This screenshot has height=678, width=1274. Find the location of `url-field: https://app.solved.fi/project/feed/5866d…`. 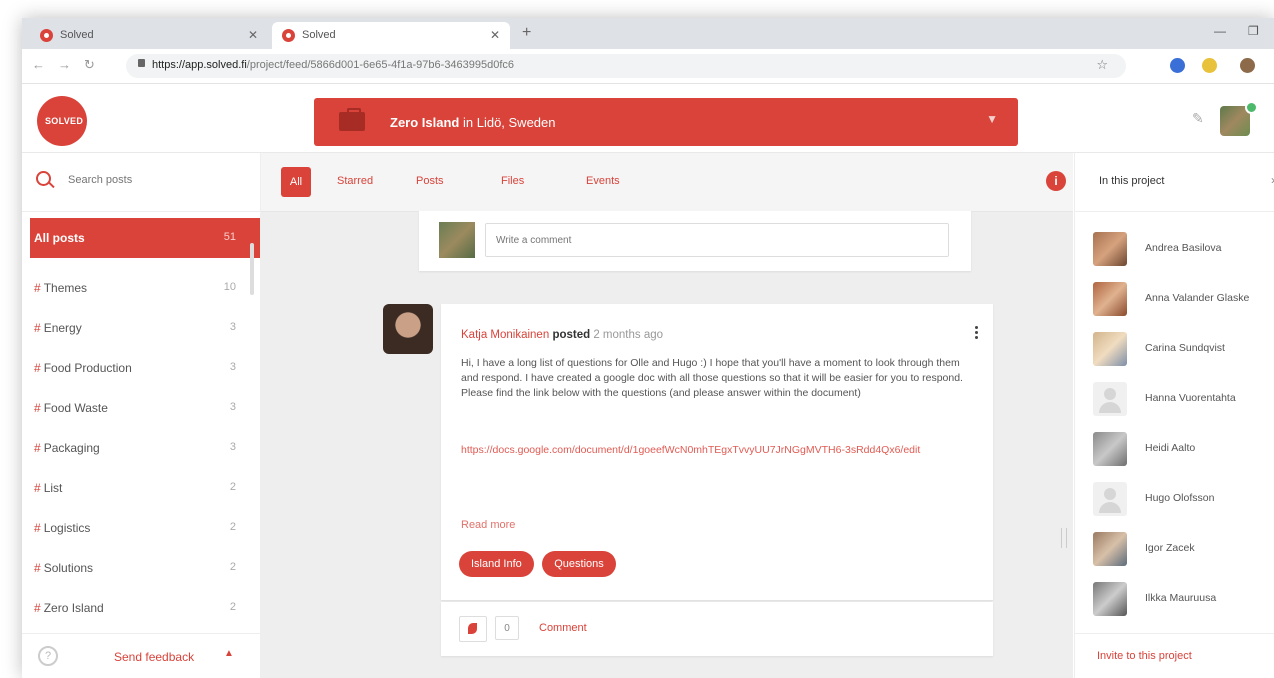

url-field: https://app.solved.fi/project/feed/5866d… is located at coordinates (626, 66).